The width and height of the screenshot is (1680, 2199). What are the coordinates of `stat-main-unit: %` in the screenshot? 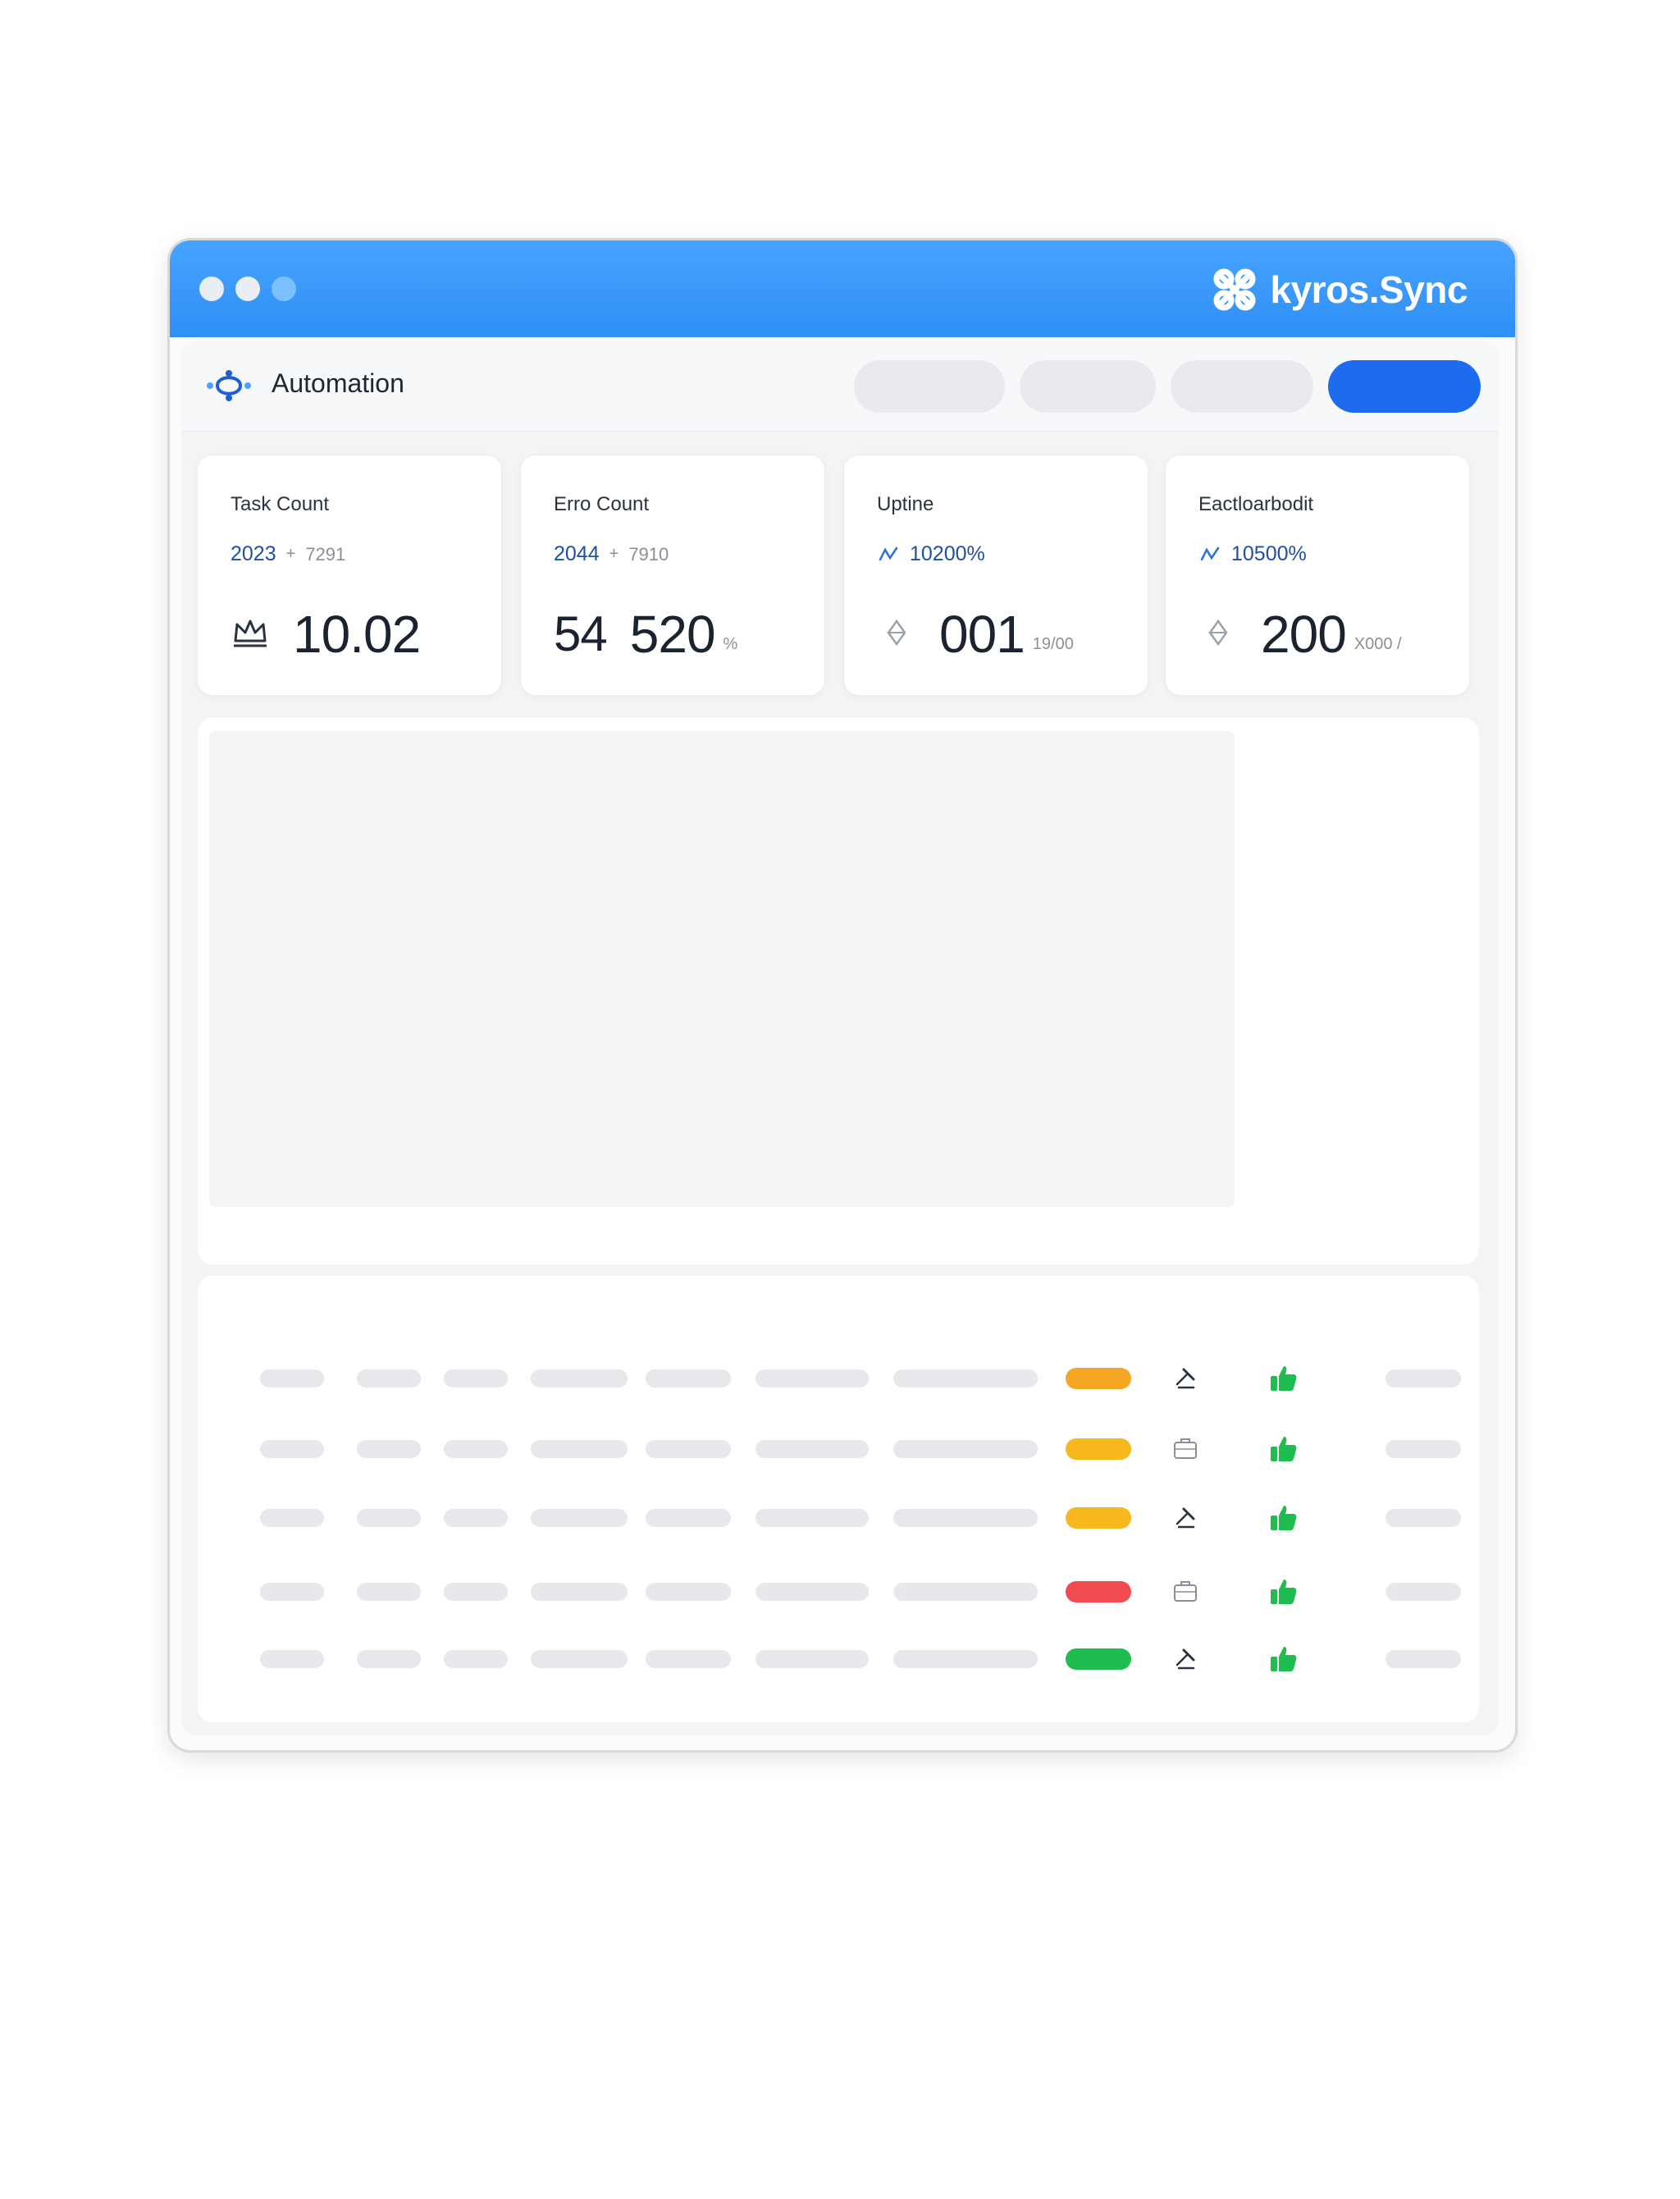 It's located at (731, 644).